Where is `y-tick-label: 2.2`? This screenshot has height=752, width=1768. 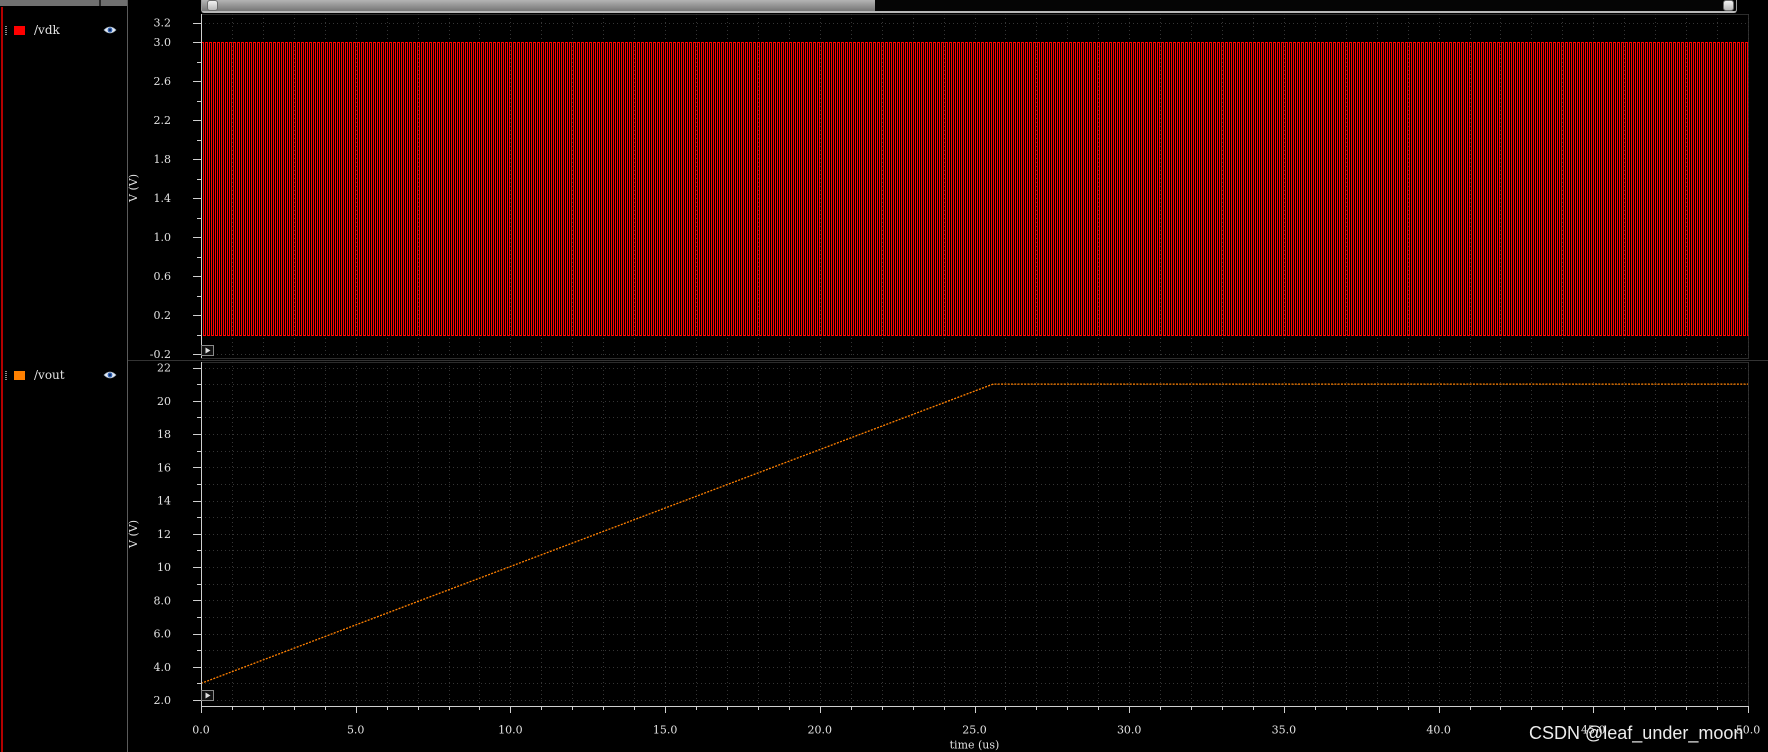
y-tick-label: 2.2 is located at coordinates (163, 120).